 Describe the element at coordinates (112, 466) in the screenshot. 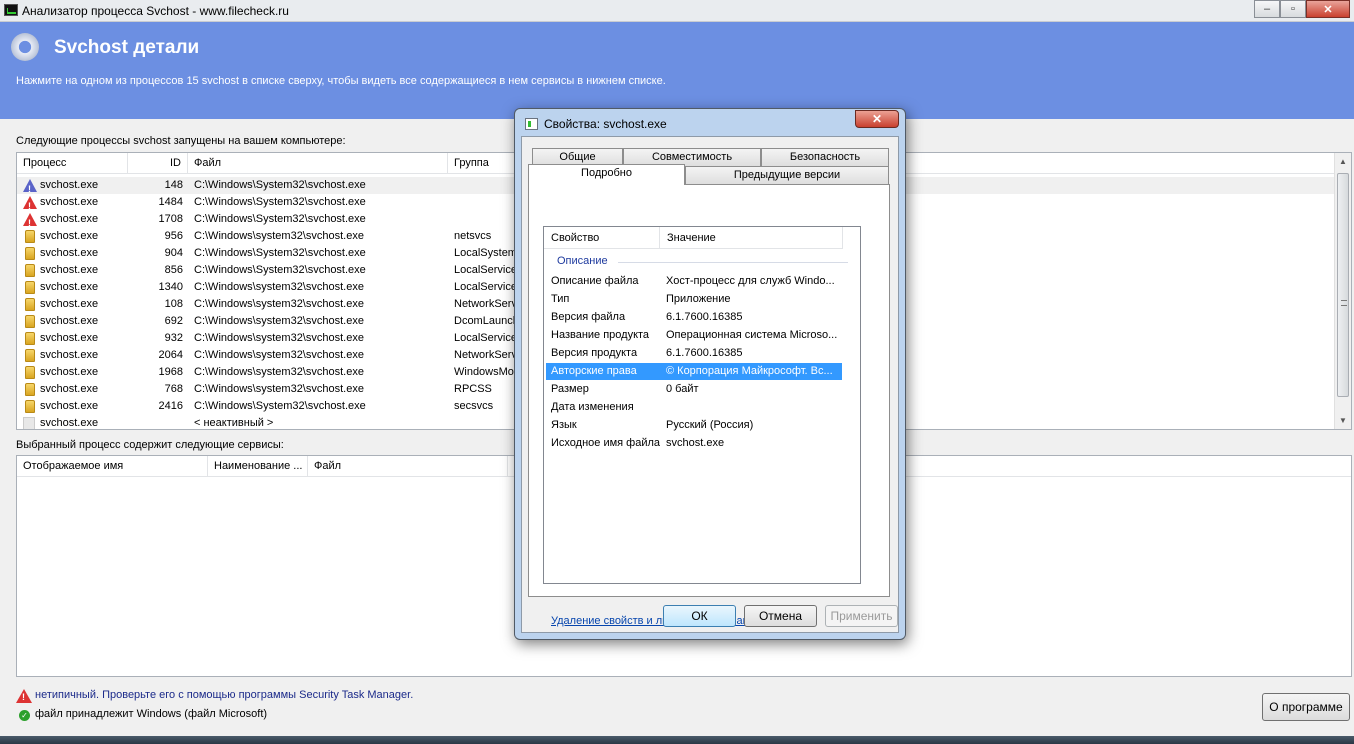

I see `column-header-display-name: Отображаемое имя` at that location.